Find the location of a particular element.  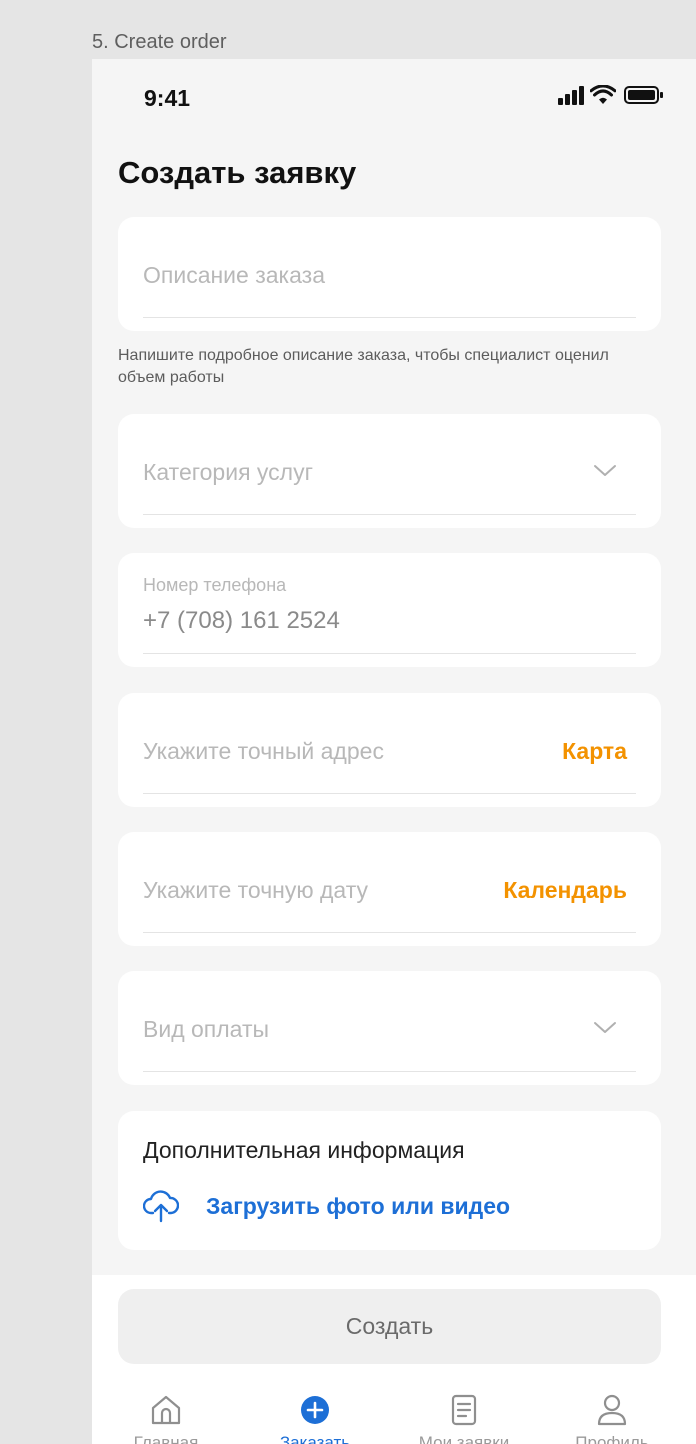

tab-home: Главная is located at coordinates (166, 1418).